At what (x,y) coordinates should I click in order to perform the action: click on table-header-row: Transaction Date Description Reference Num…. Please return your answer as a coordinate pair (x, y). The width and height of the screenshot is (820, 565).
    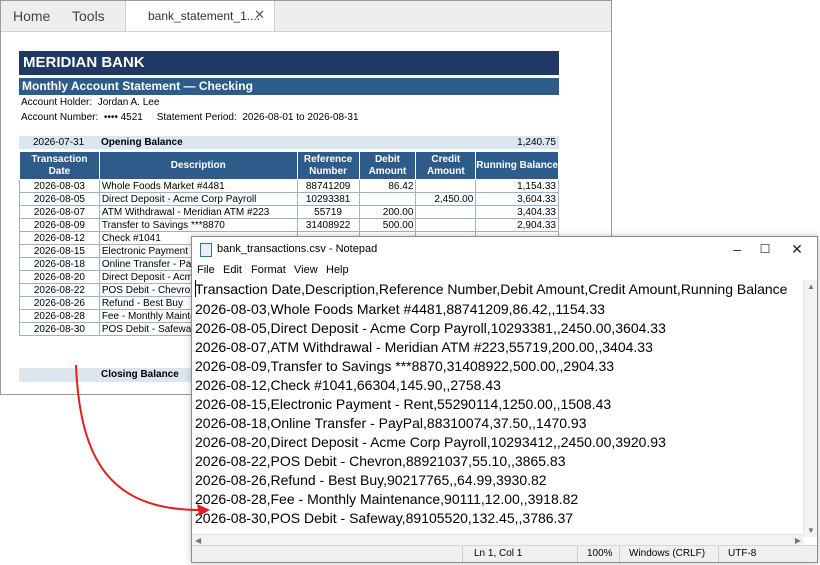
    Looking at the image, I should click on (289, 165).